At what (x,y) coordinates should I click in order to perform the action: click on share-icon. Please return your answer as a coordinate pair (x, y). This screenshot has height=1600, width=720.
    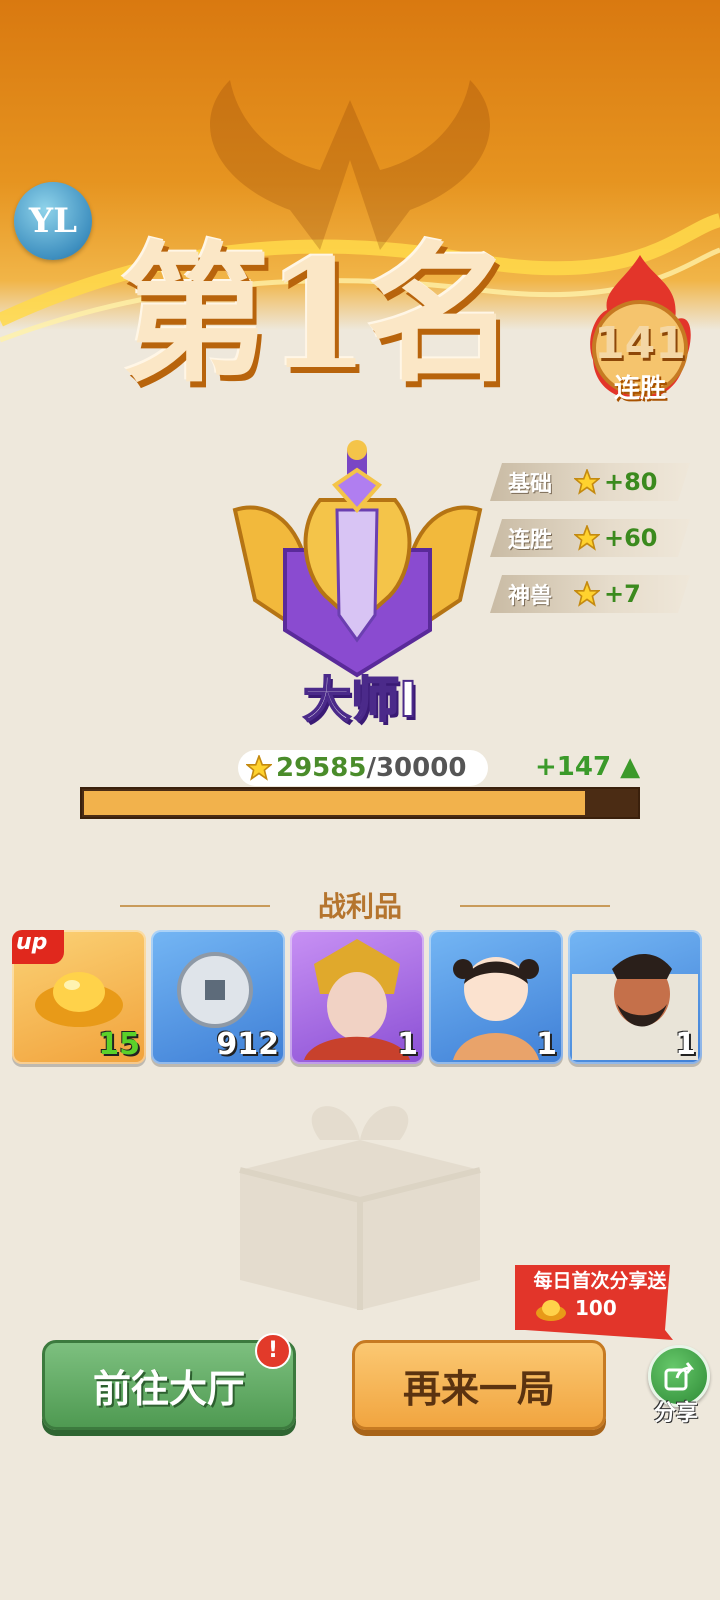
    Looking at the image, I should click on (679, 1376).